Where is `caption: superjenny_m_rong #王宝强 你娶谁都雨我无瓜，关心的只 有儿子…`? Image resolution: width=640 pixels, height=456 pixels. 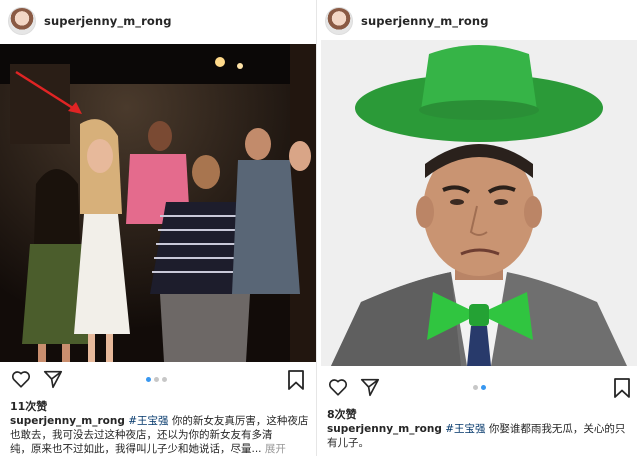 caption: superjenny_m_rong #王宝强 你娶谁都雨我无瓜，关心的只 有儿子… is located at coordinates (480, 436).